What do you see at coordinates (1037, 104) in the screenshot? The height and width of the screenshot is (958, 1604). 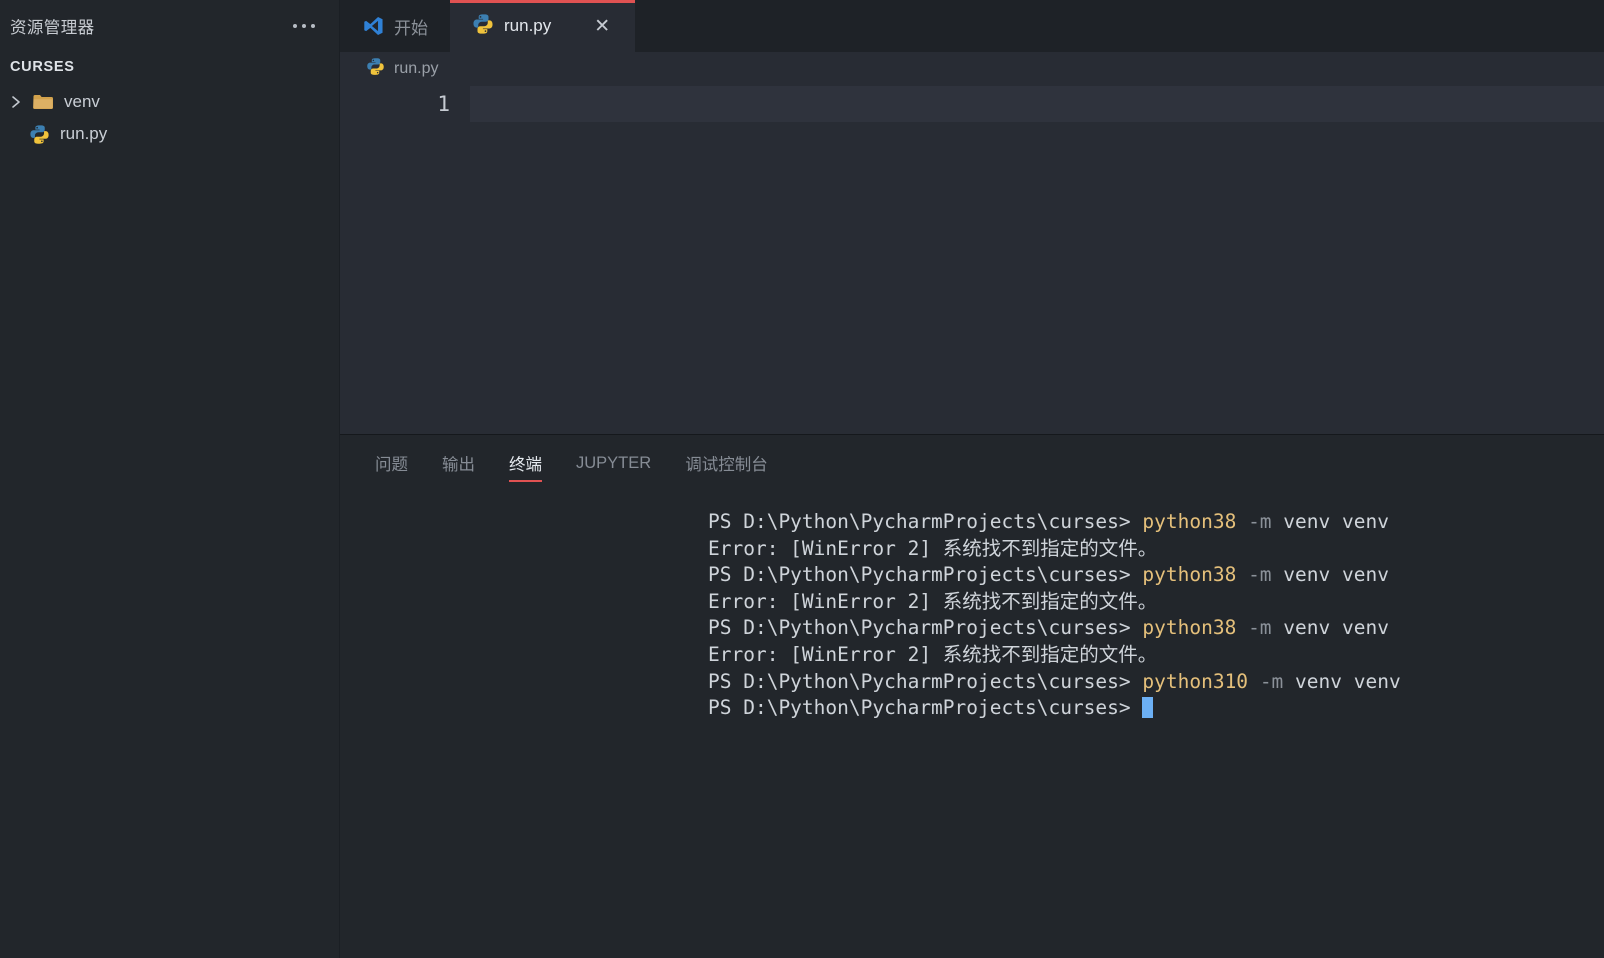 I see `line-content` at bounding box center [1037, 104].